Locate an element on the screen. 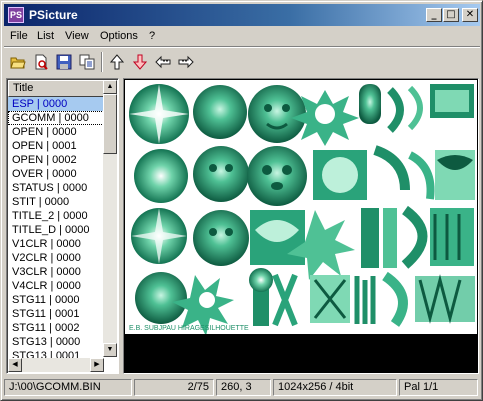  scroll-thumb is located at coordinates (110, 124).